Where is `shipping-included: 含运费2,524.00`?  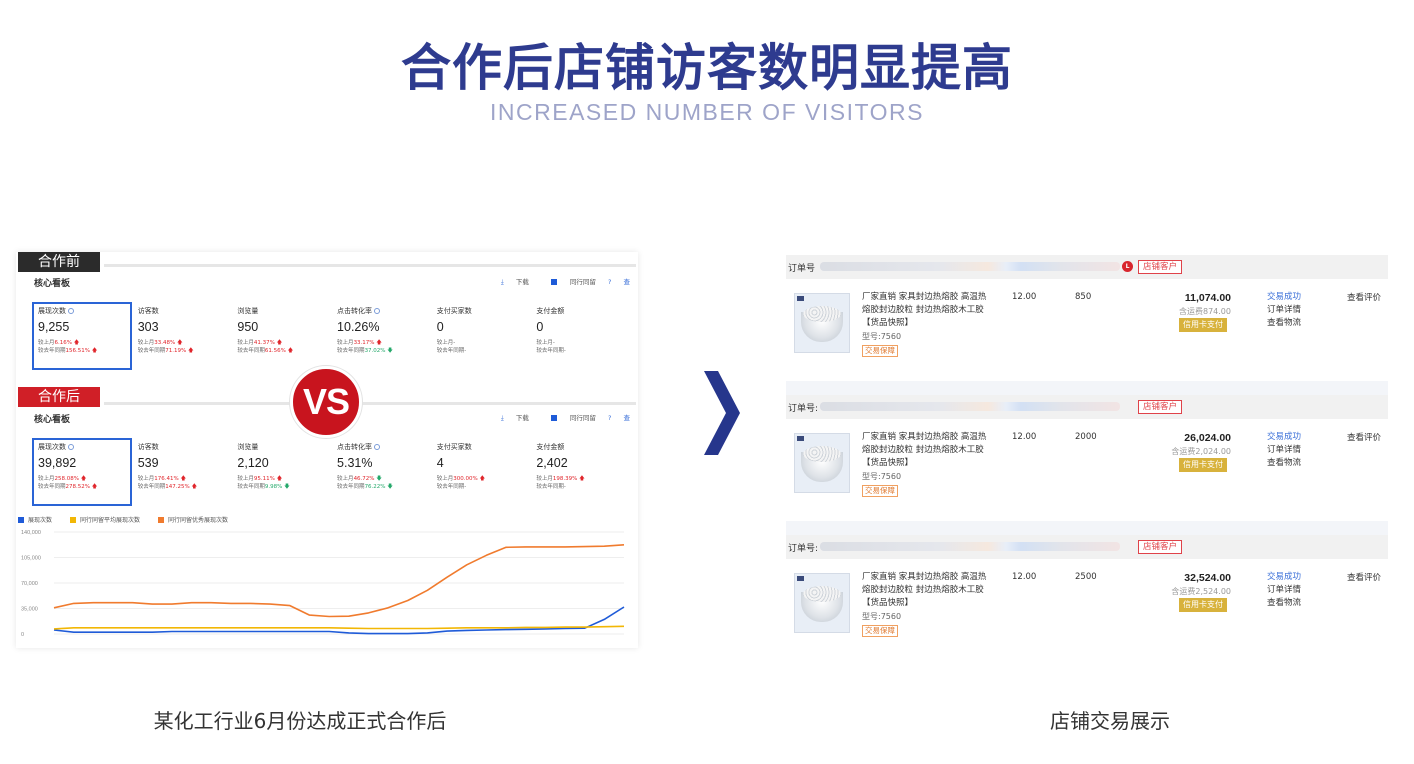 shipping-included: 含运费2,524.00 is located at coordinates (1201, 591).